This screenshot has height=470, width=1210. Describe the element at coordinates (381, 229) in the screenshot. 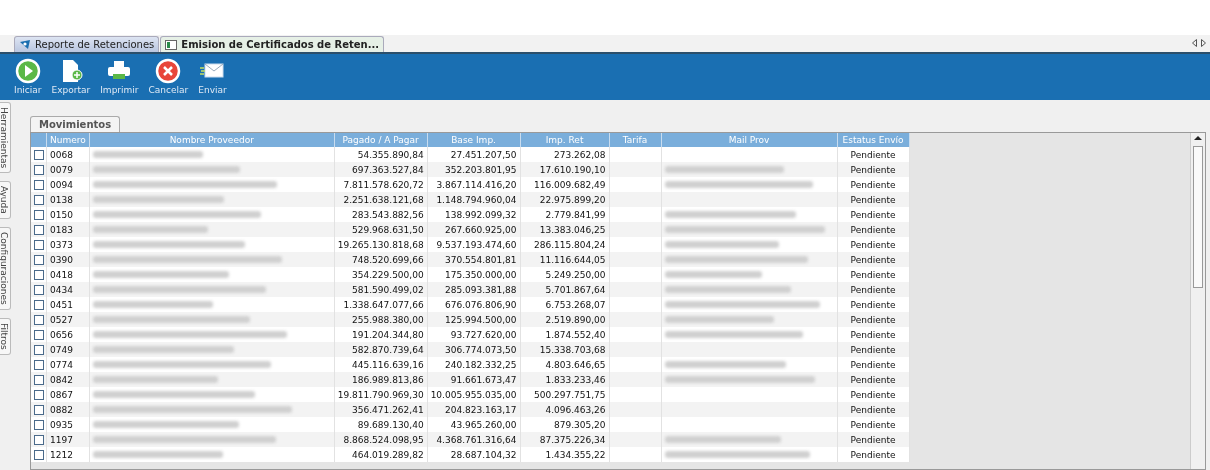

I see `table-cell: 529.968.631,50` at that location.